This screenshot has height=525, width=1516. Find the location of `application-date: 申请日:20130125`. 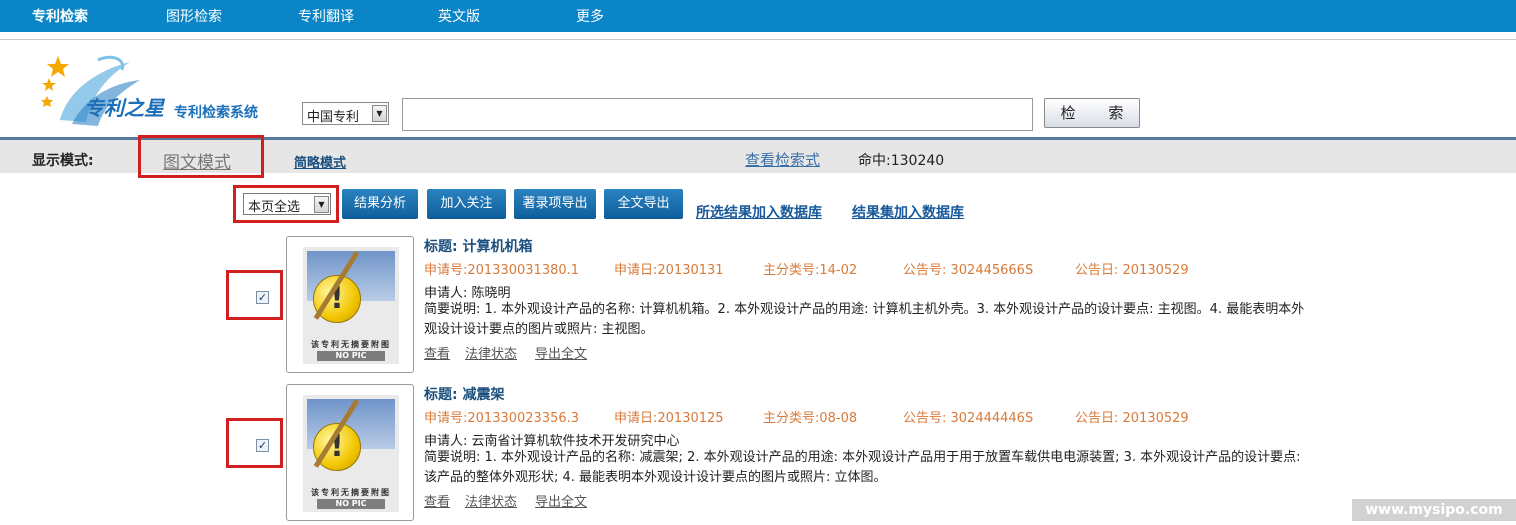

application-date: 申请日:20130125 is located at coordinates (669, 418).